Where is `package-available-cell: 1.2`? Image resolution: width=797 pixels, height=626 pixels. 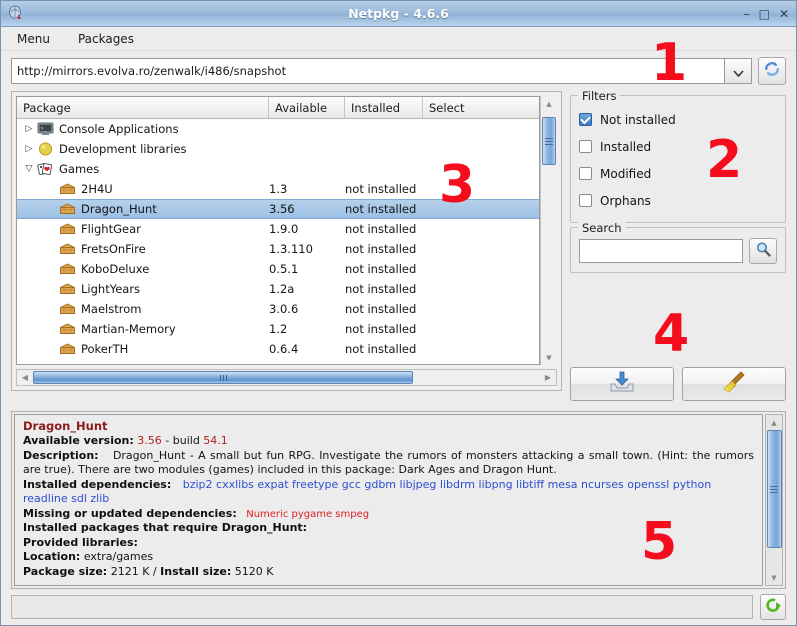 package-available-cell: 1.2 is located at coordinates (278, 329).